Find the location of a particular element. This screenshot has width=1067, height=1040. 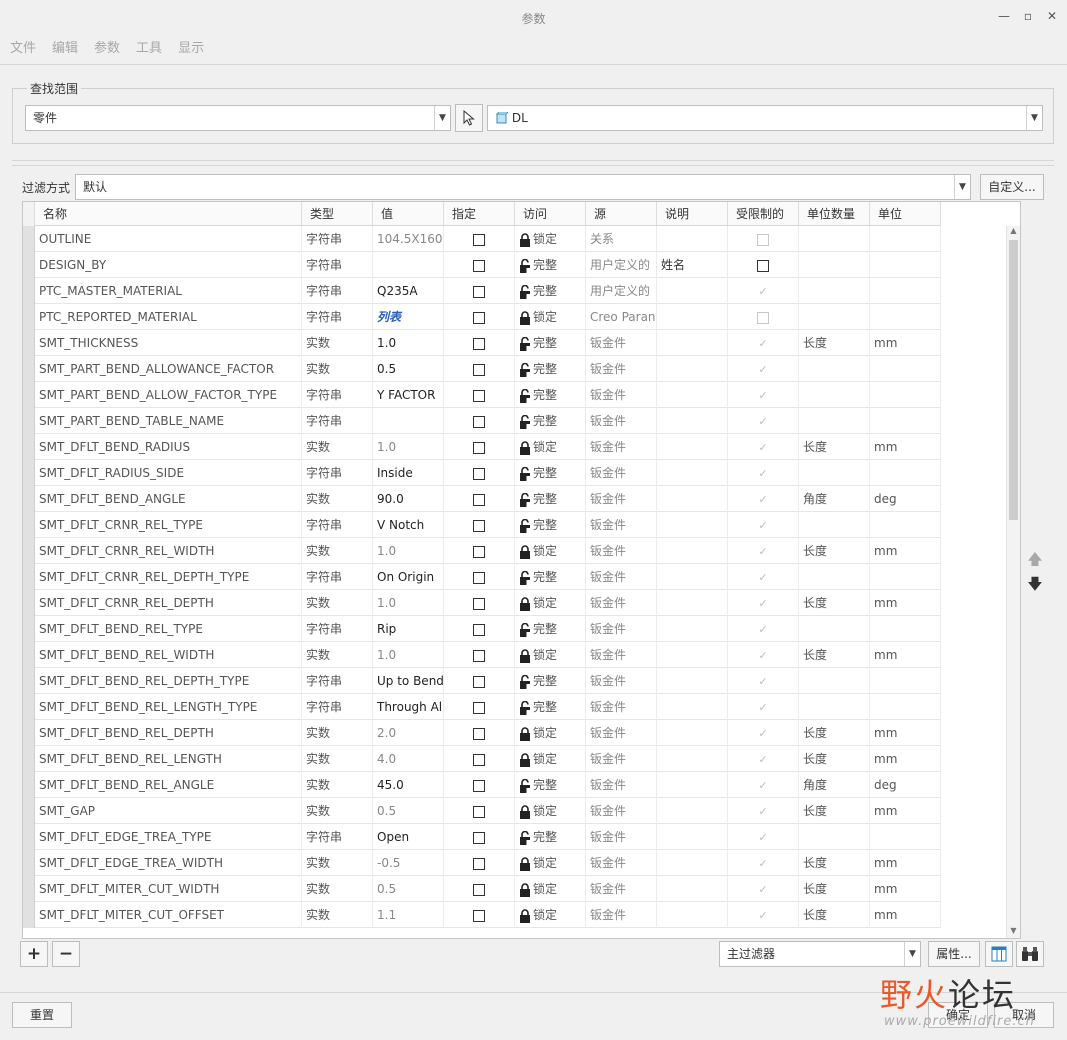

param-unit-quantity: 角度 is located at coordinates (834, 785).